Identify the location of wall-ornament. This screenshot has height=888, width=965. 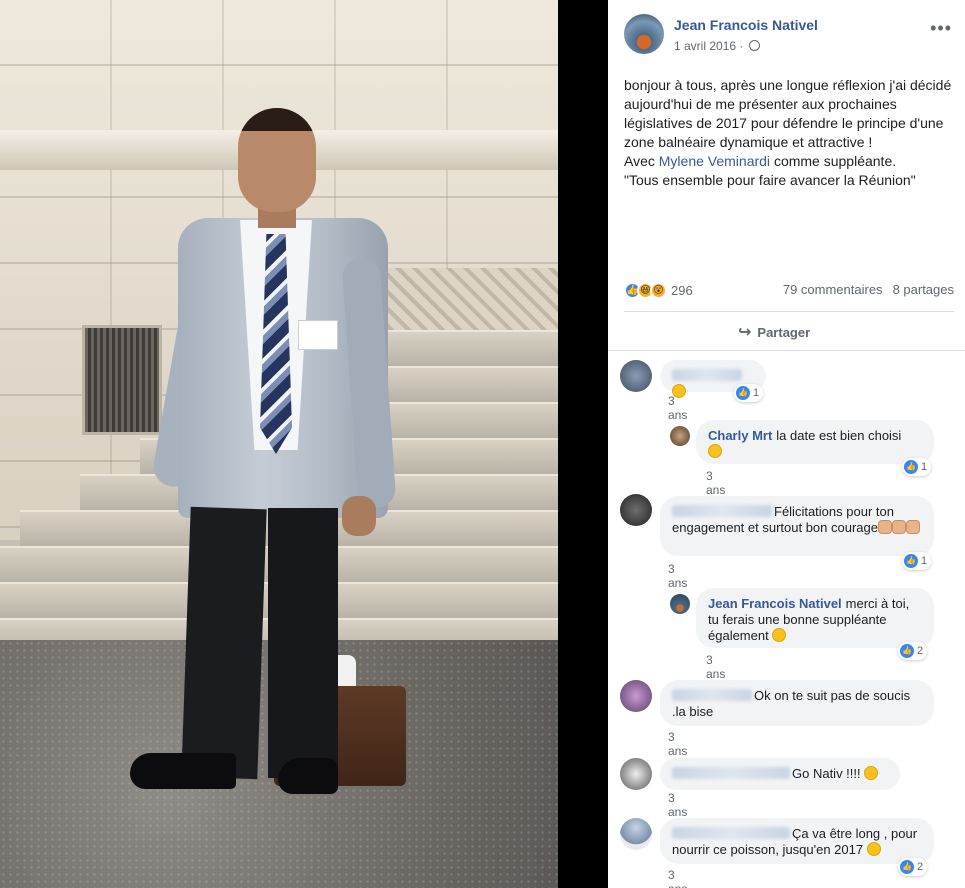
(469, 303).